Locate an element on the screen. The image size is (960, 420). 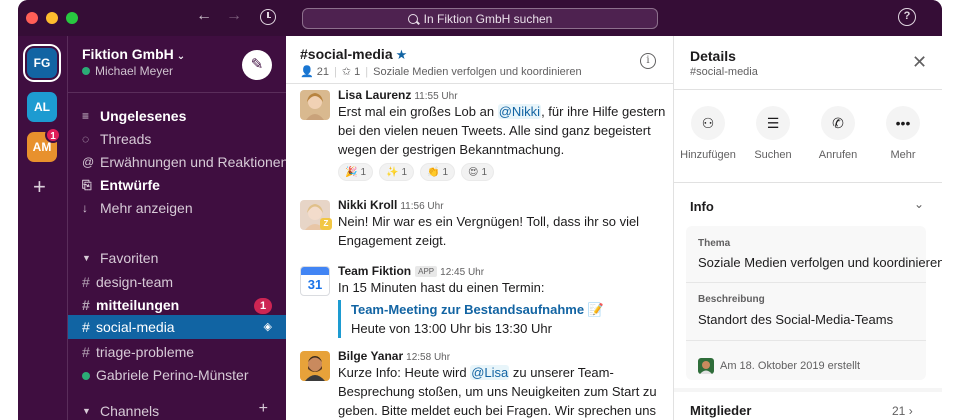
search-icon is located at coordinates (412, 18).